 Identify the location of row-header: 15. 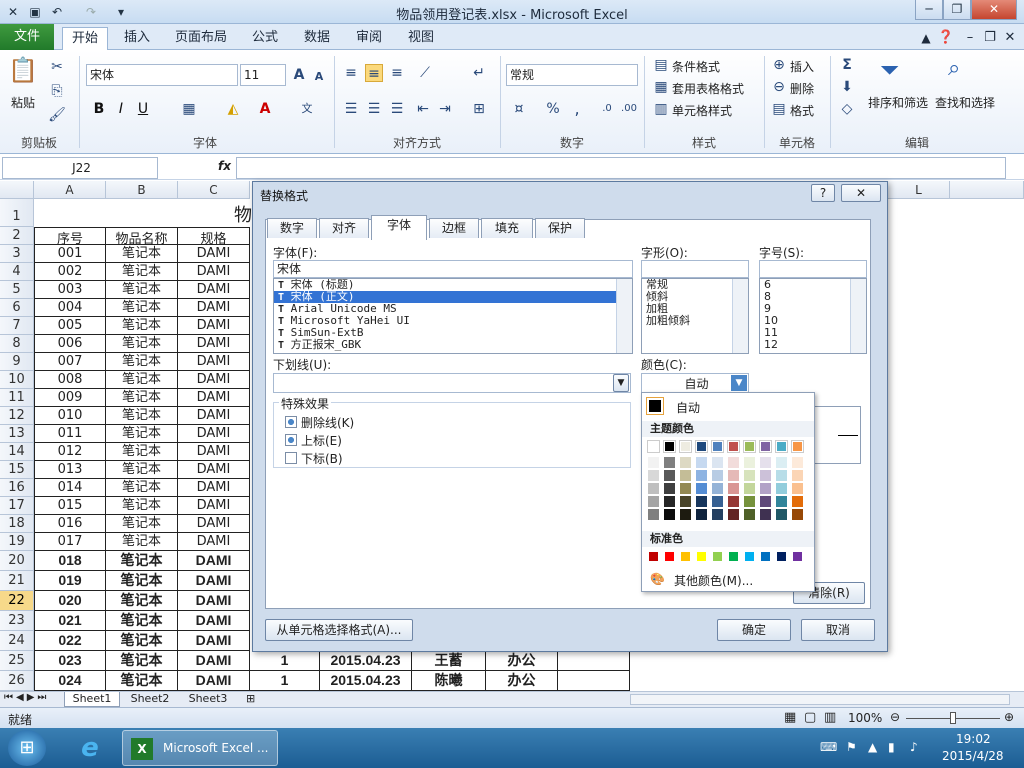
(17, 470).